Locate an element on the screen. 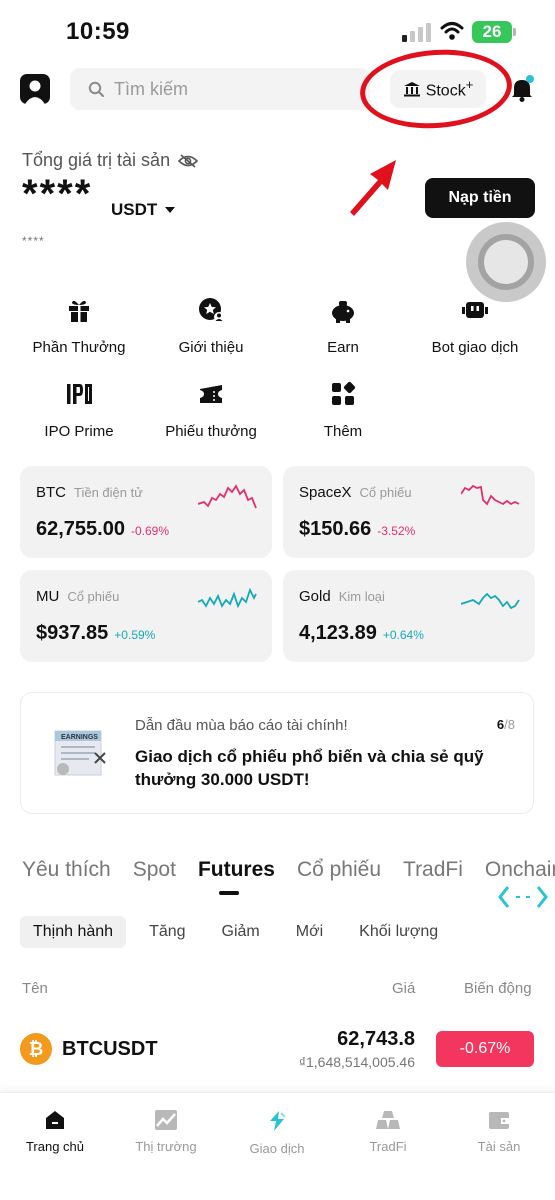  shortcut-rewards: Phần Thưởng is located at coordinates (79, 326).